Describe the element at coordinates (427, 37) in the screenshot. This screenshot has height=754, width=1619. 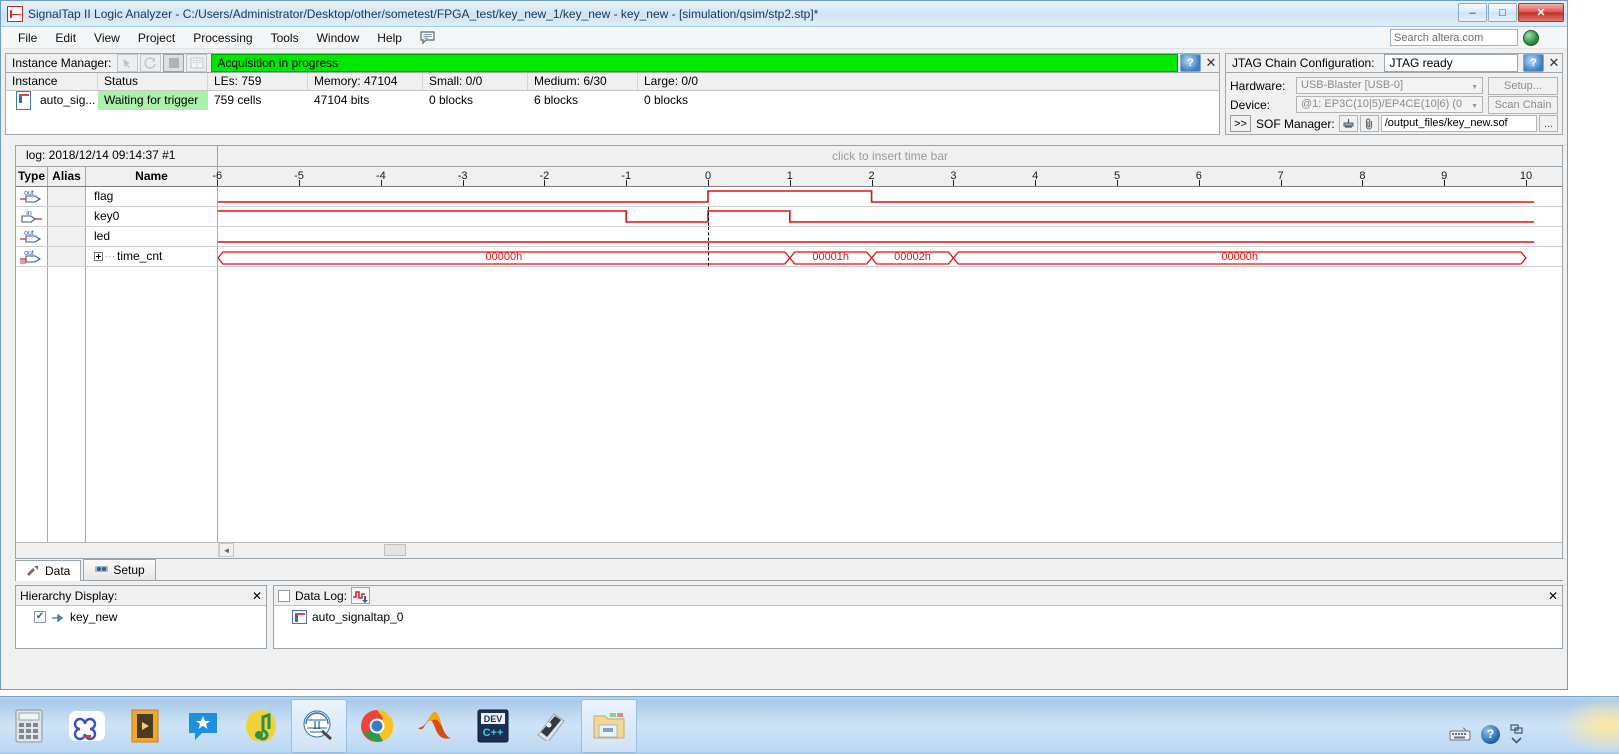
I see `note-icon` at that location.